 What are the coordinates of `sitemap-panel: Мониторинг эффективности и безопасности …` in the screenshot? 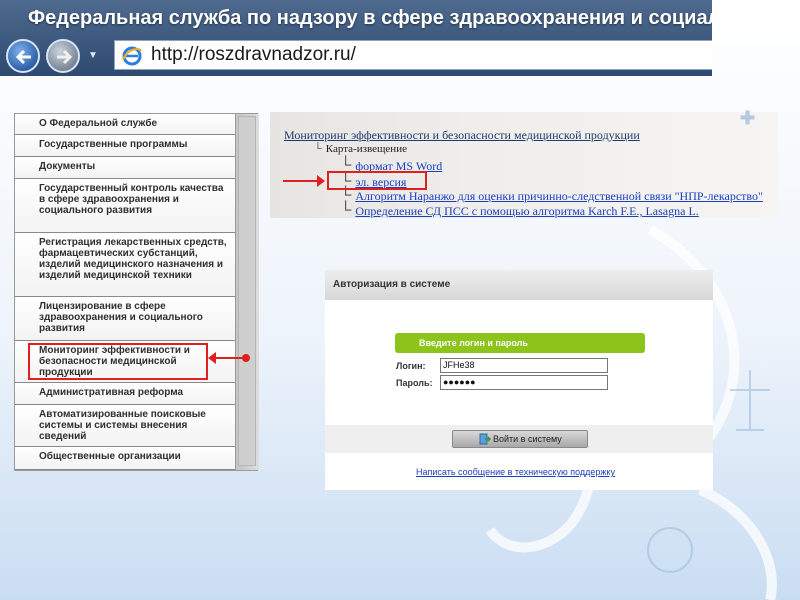 It's located at (524, 166).